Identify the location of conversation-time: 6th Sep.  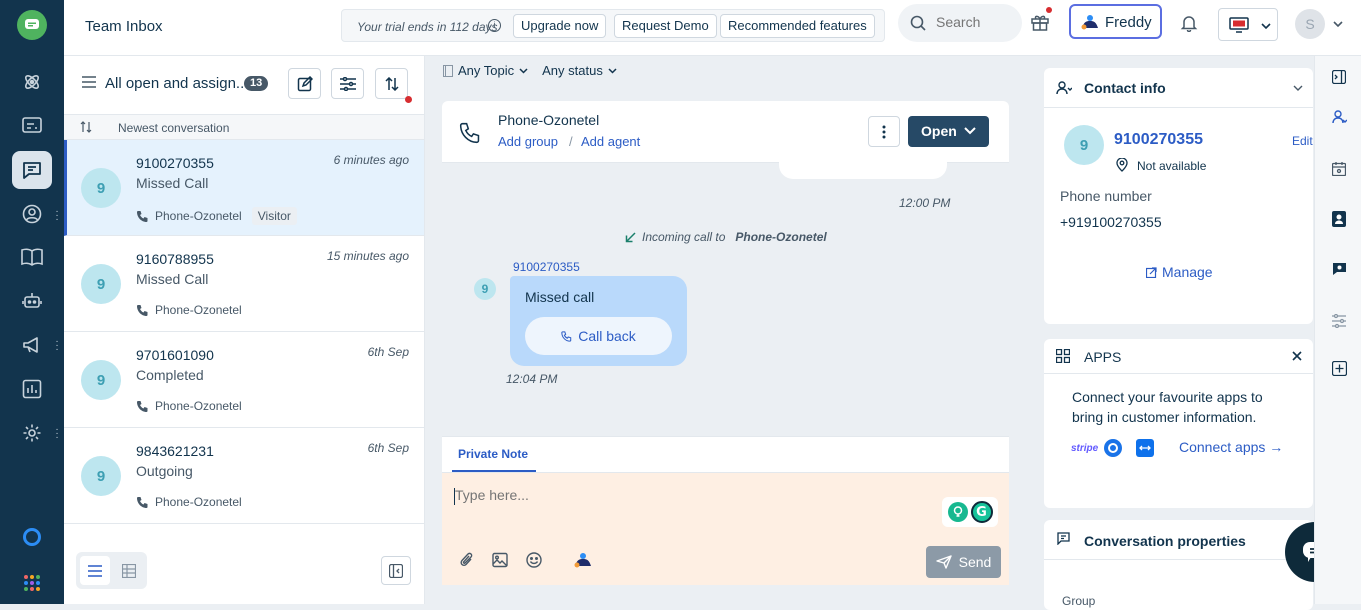
(388, 448).